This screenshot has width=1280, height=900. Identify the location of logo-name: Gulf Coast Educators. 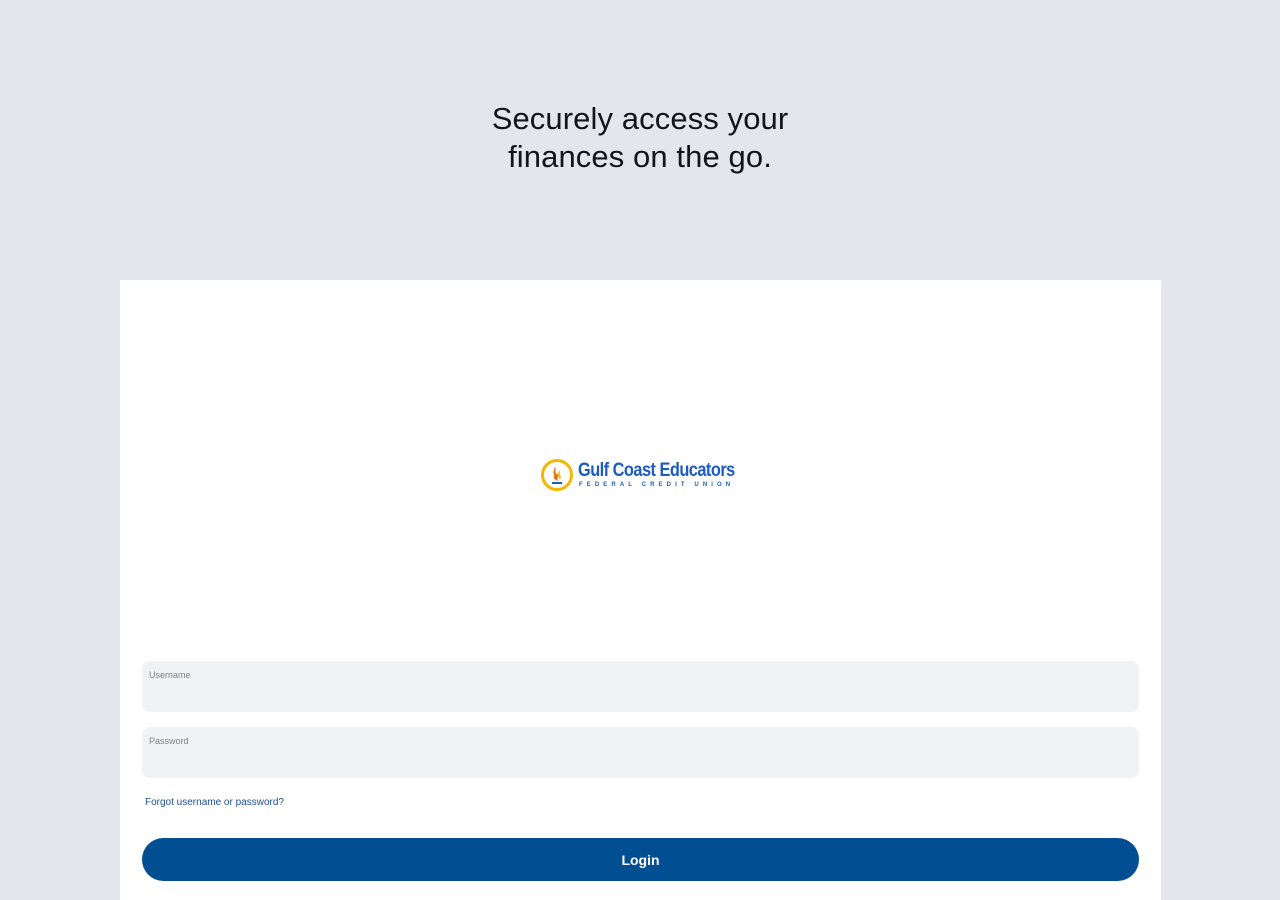
(656, 470).